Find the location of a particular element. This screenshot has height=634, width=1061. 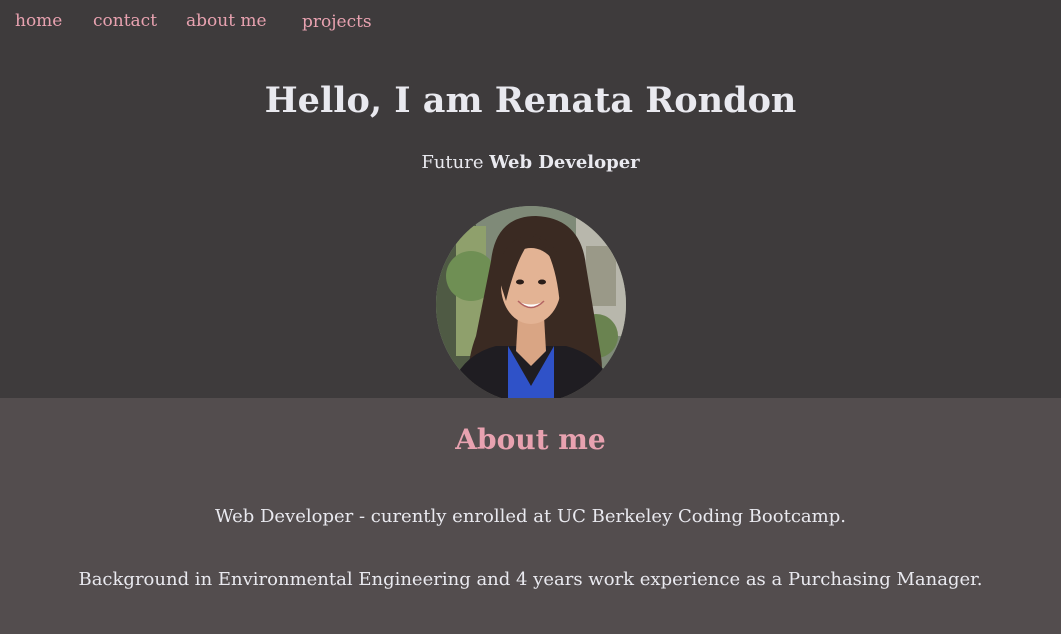

hero-subtitle-prefix: Future is located at coordinates (452, 162).